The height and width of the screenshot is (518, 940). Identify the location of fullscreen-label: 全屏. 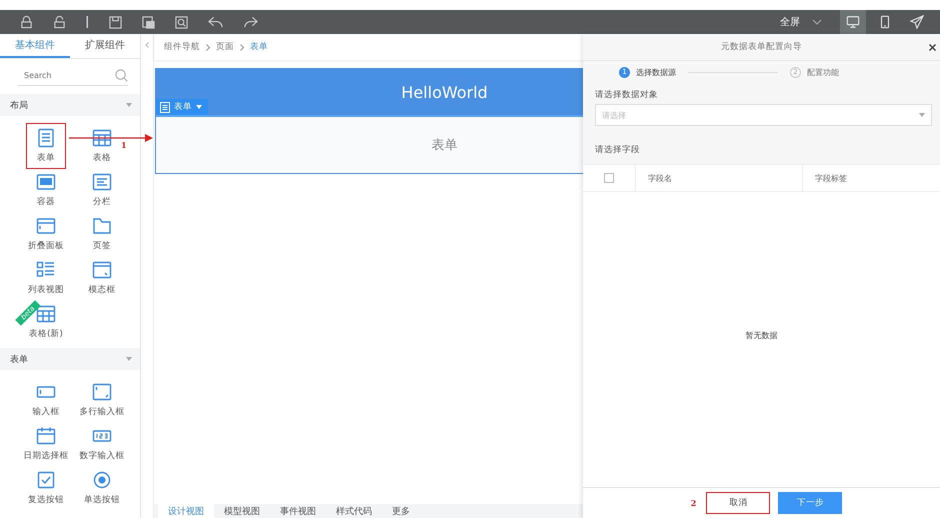
(790, 22).